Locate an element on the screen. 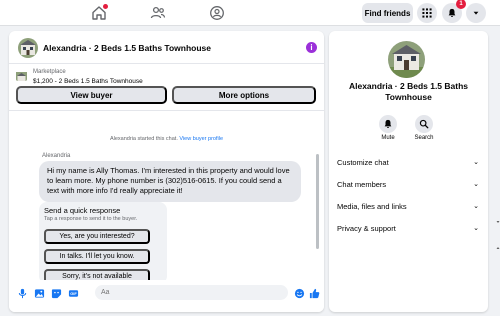 The height and width of the screenshot is (316, 500). mute-button is located at coordinates (388, 124).